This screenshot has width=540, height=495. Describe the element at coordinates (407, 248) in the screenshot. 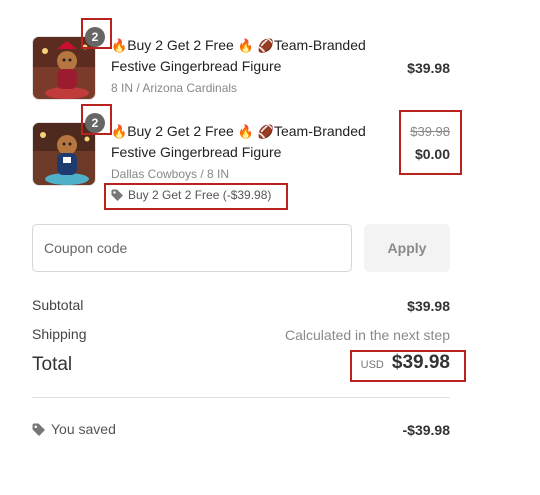

I see `apply-button: Apply` at that location.